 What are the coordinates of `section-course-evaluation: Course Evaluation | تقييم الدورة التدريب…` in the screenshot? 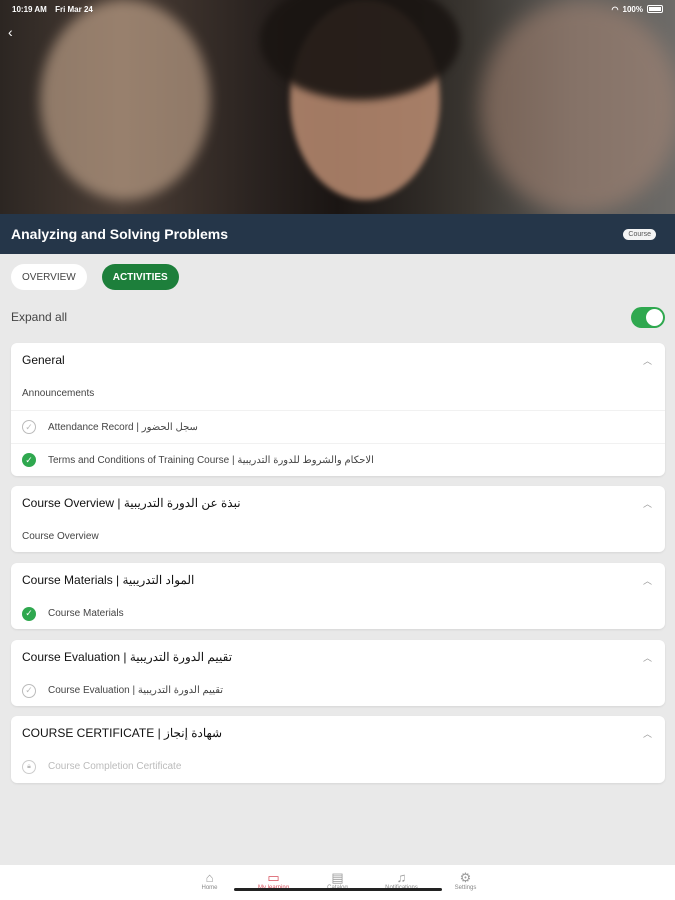 It's located at (338, 673).